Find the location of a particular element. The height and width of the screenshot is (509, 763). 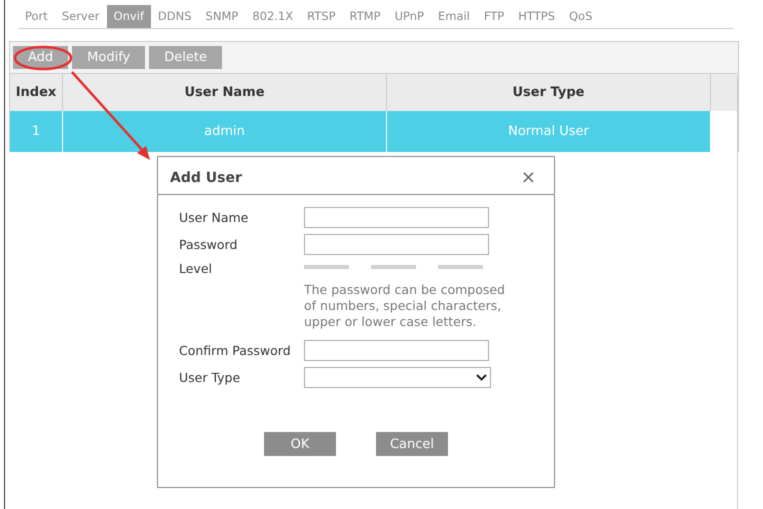

settings-tab: Port is located at coordinates (36, 16).